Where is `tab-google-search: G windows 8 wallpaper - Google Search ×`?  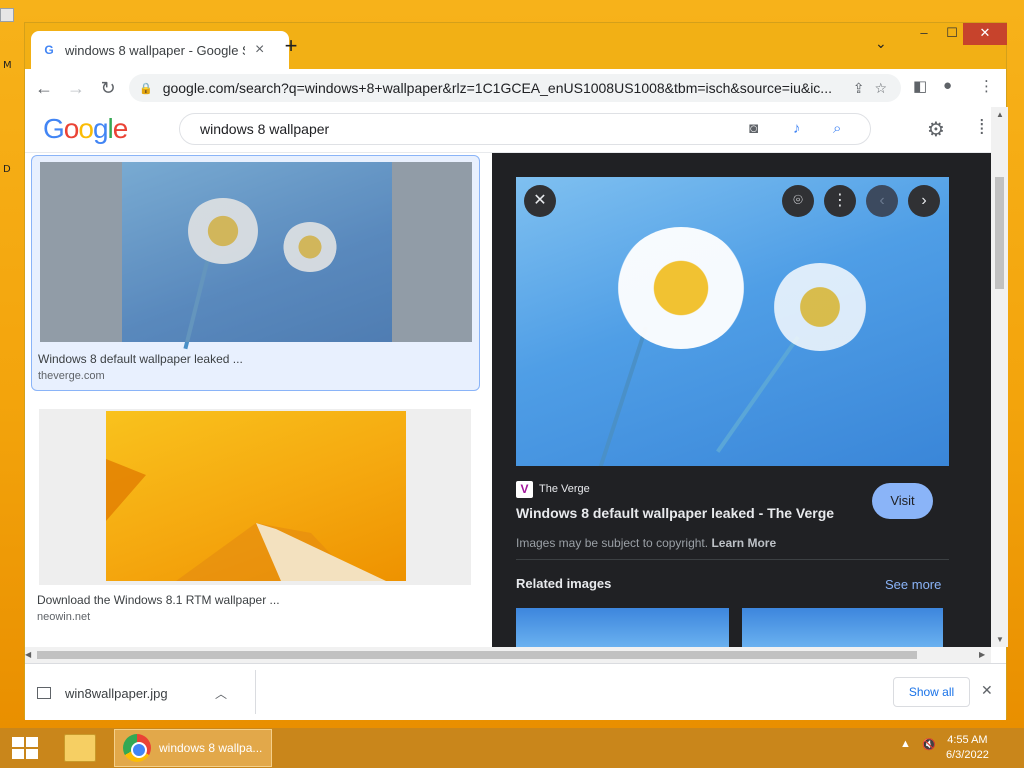 tab-google-search: G windows 8 wallpaper - Google Search × is located at coordinates (160, 50).